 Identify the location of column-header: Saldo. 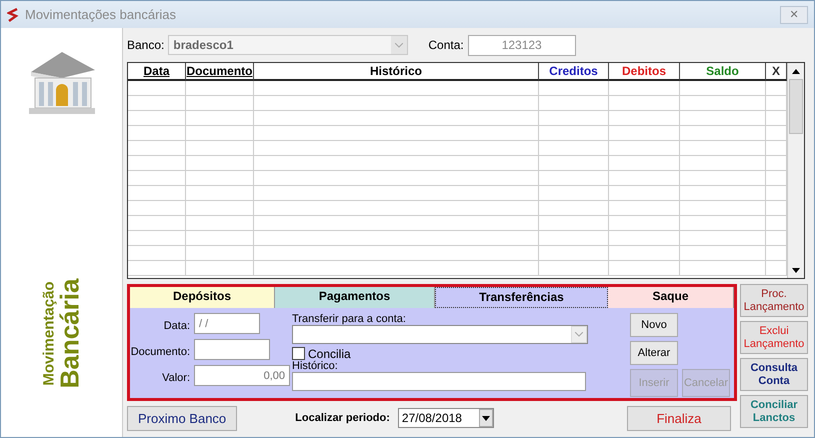
(723, 72).